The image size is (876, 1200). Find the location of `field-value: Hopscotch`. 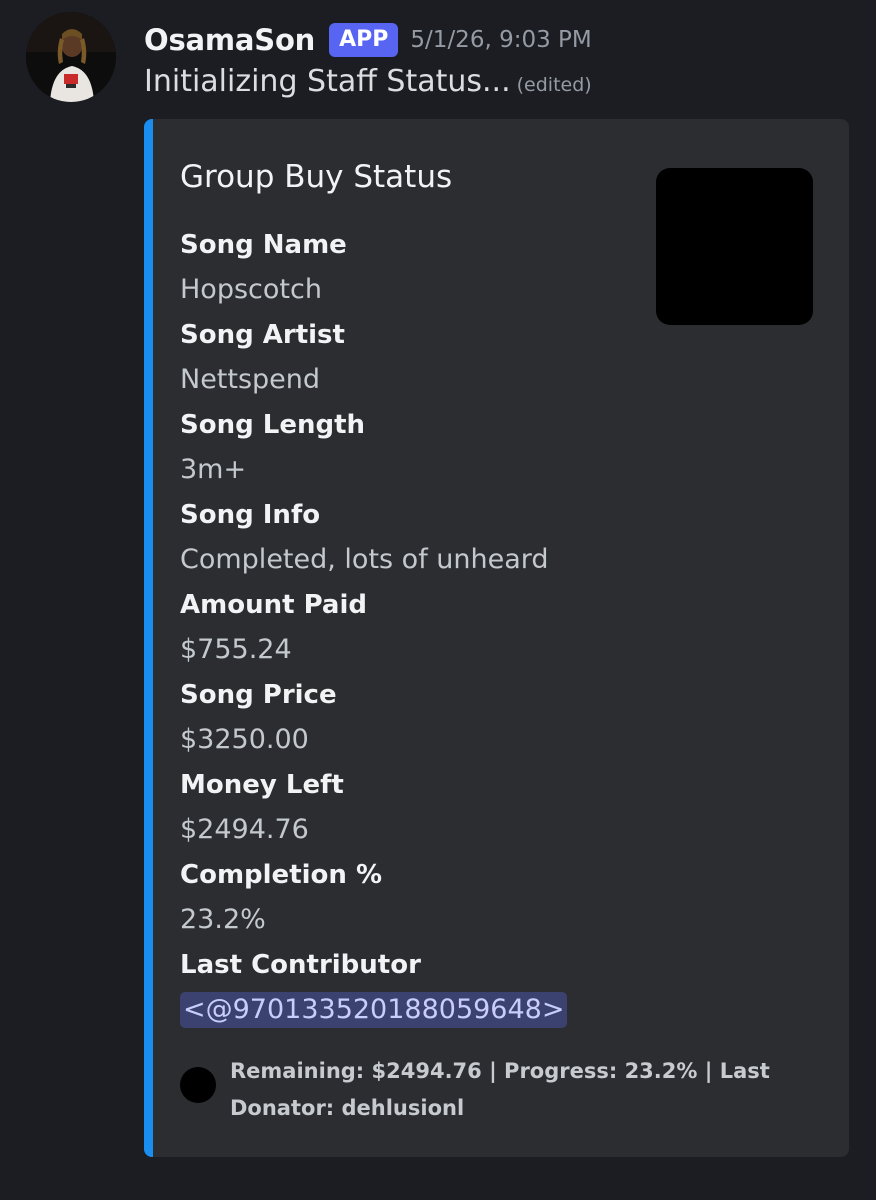

field-value: Hopscotch is located at coordinates (251, 289).